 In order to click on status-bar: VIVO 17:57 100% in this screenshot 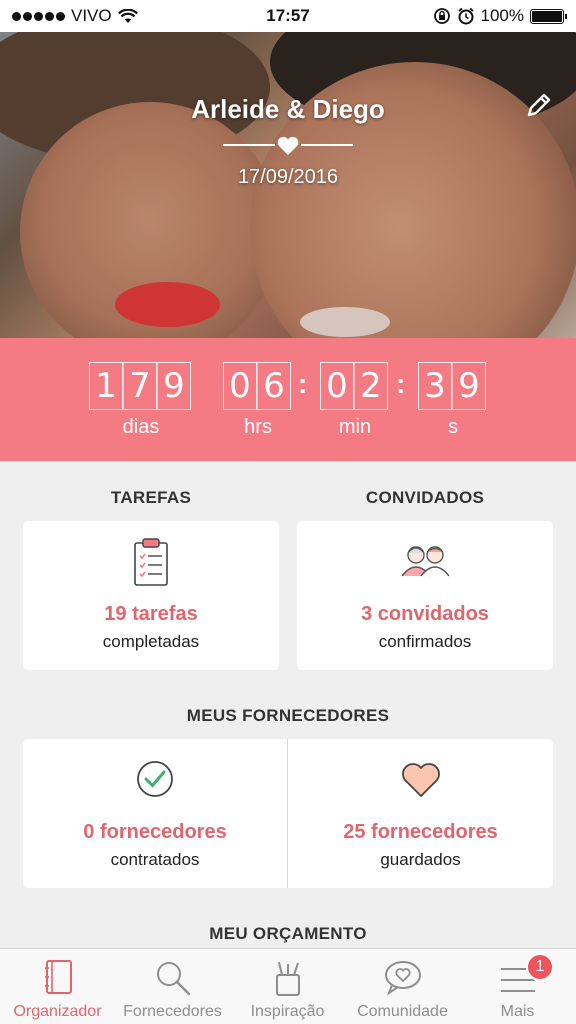, I will do `click(288, 16)`.